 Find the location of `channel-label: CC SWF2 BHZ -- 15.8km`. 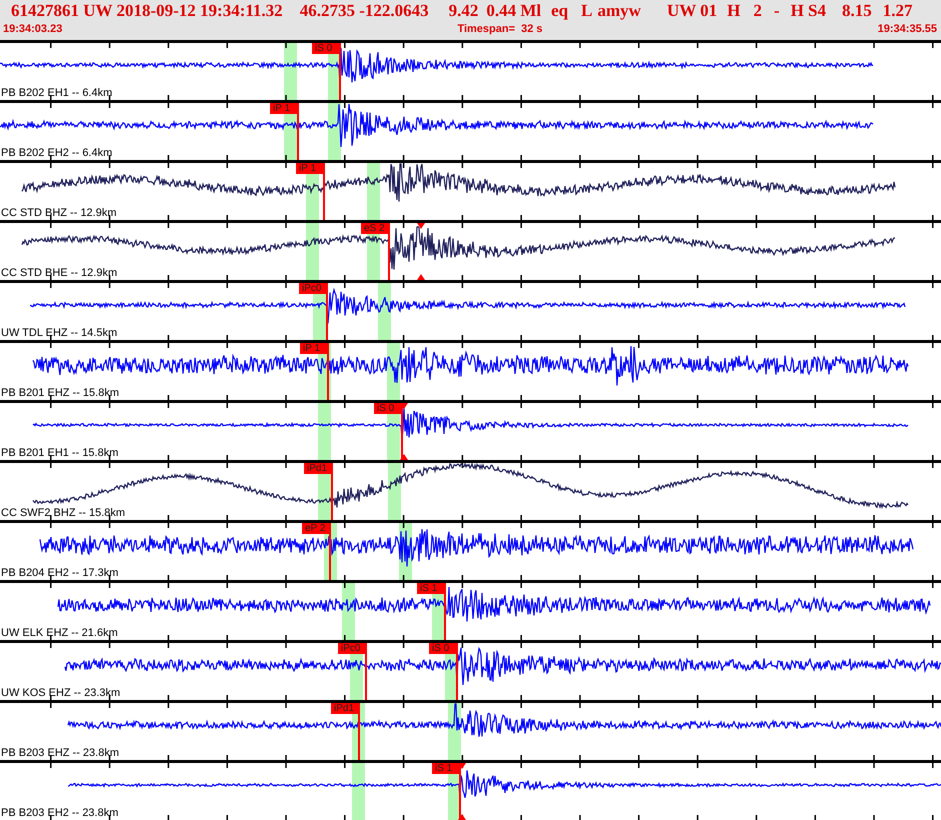

channel-label: CC SWF2 BHZ -- 15.8km is located at coordinates (63, 513).